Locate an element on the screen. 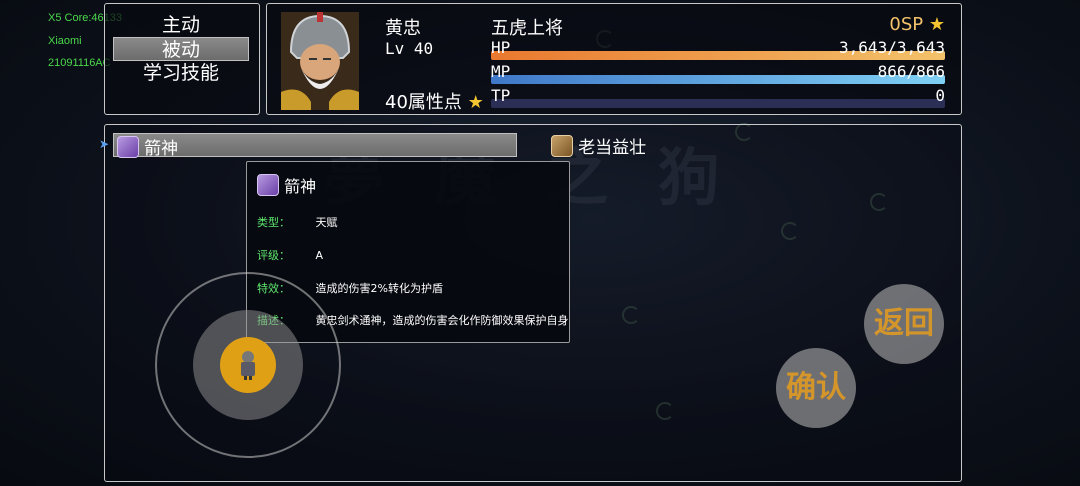  detail-value: 黄忠剑术通神，造成的伤害会化作防御效果保护自身 is located at coordinates (442, 320).